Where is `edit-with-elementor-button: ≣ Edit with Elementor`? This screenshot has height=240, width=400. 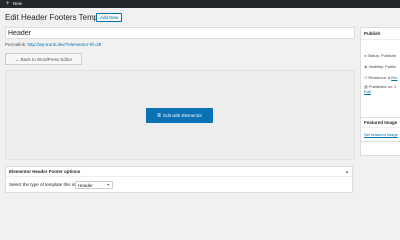
edit-with-elementor-button: ≣ Edit with Elementor is located at coordinates (179, 115).